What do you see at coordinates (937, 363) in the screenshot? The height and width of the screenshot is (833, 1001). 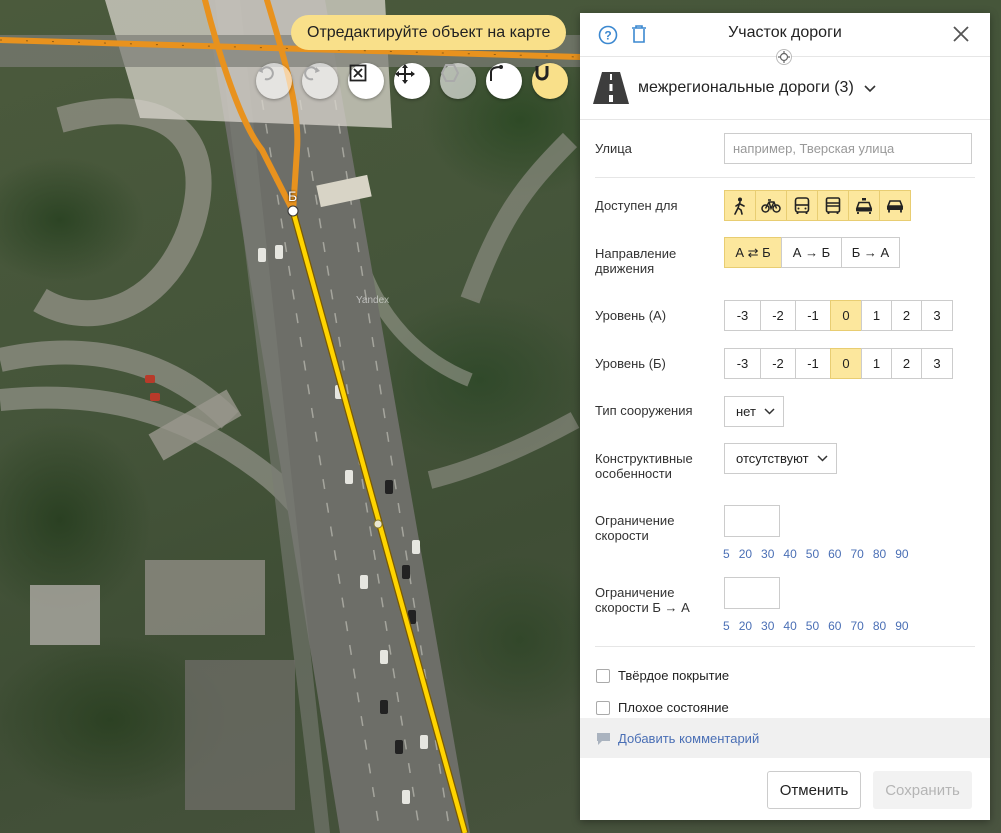 I see `level-b-option: 3` at bounding box center [937, 363].